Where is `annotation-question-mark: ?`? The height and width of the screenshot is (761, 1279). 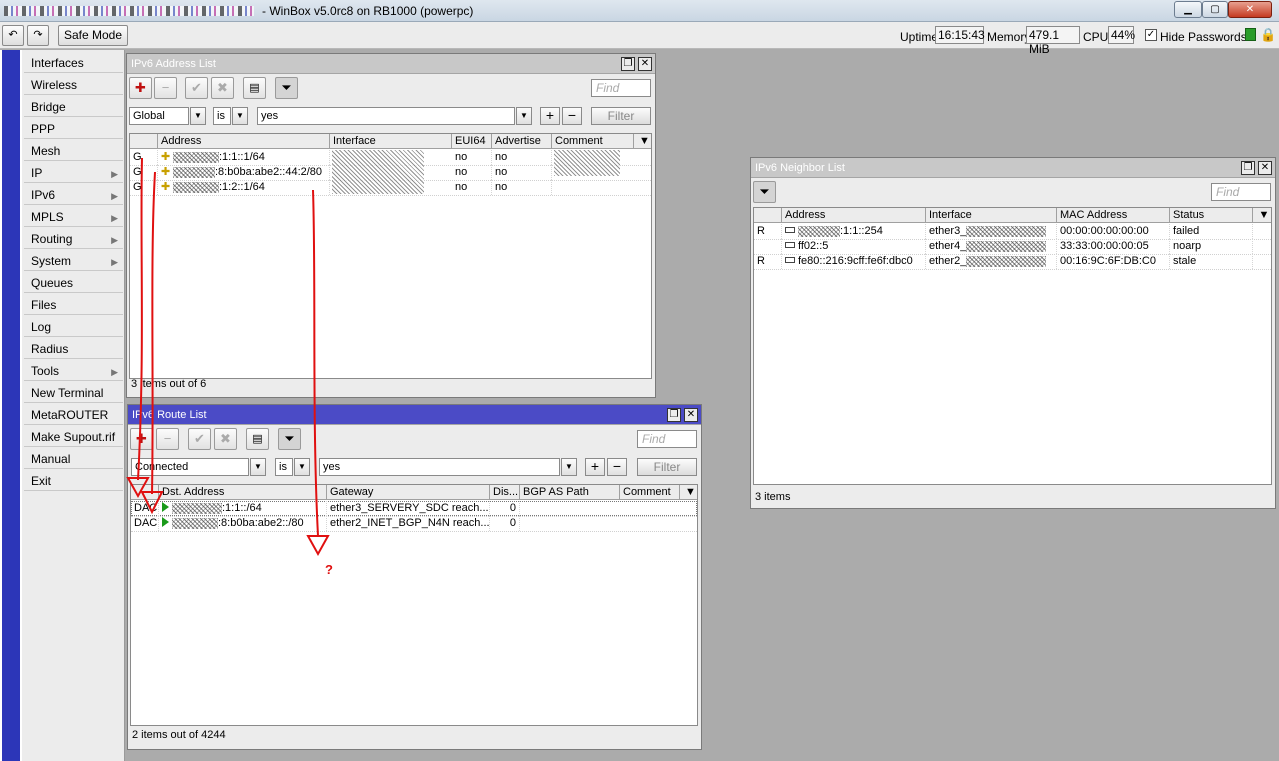
annotation-question-mark: ? is located at coordinates (329, 569).